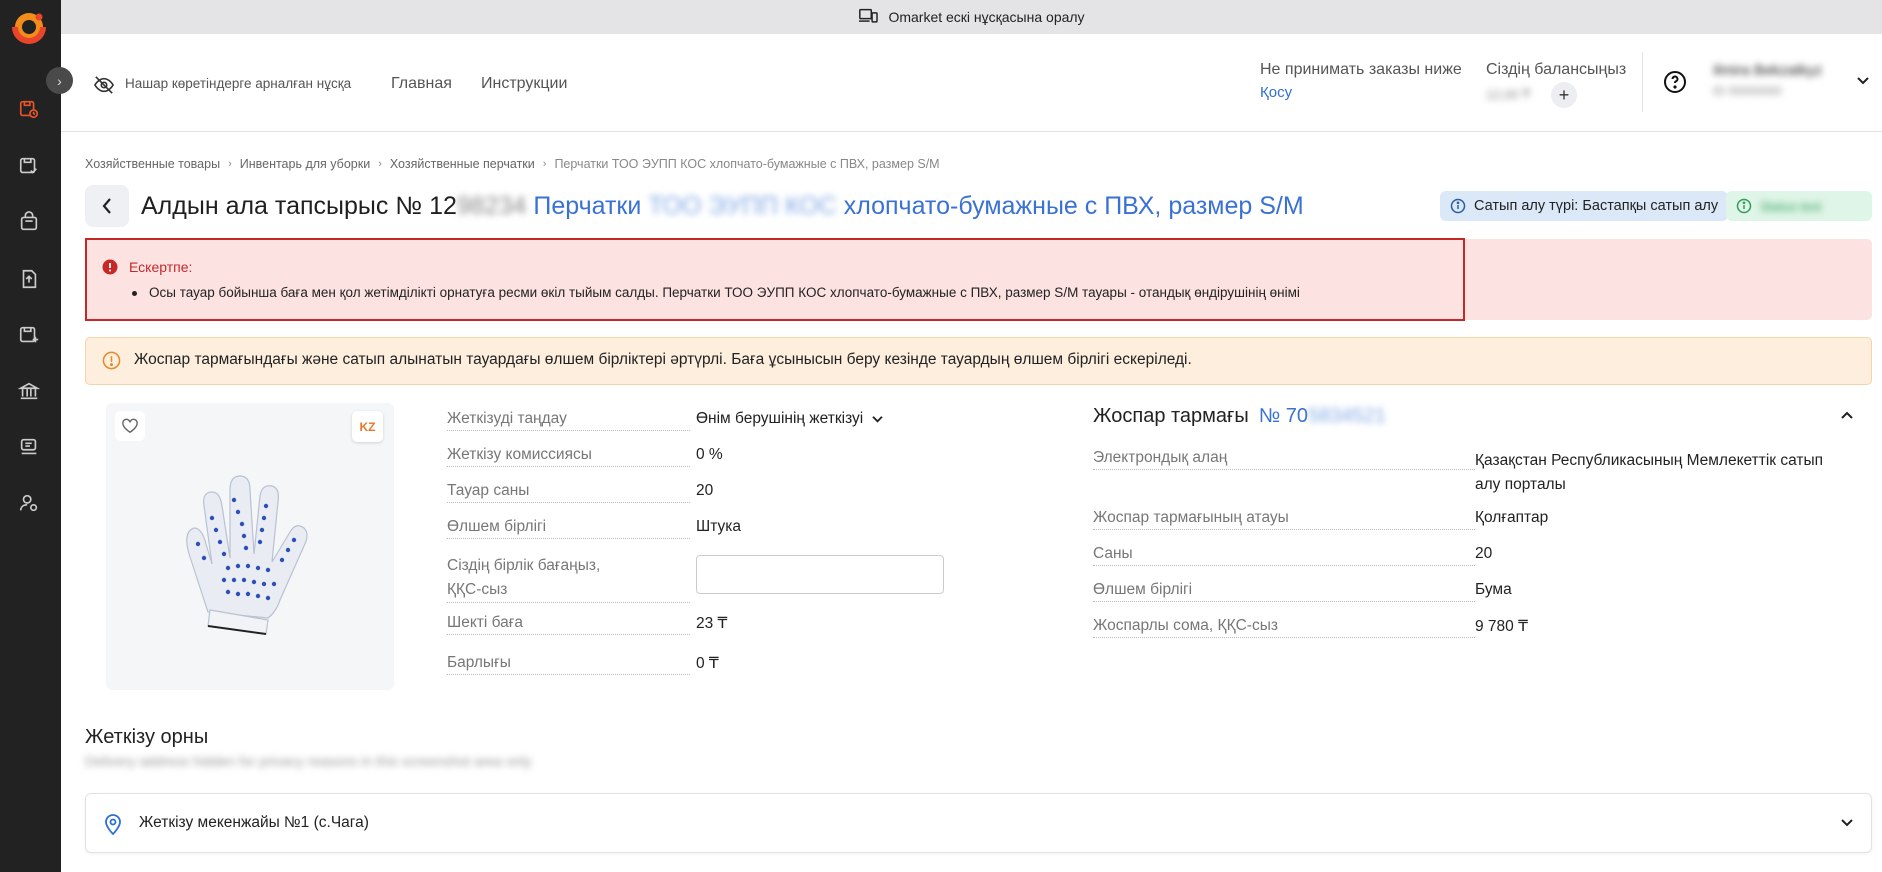 This screenshot has width=1882, height=872. I want to click on product-title-end: хлопчато-бумажные с ПВХ, размер S/M, so click(1070, 206).